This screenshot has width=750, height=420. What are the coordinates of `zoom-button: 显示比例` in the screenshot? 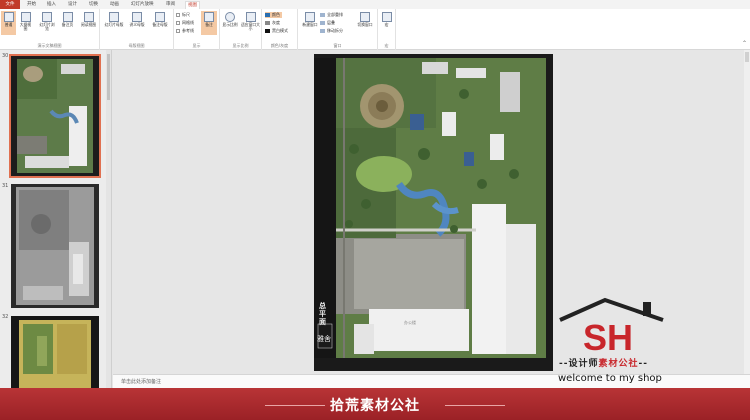 It's located at (230, 23).